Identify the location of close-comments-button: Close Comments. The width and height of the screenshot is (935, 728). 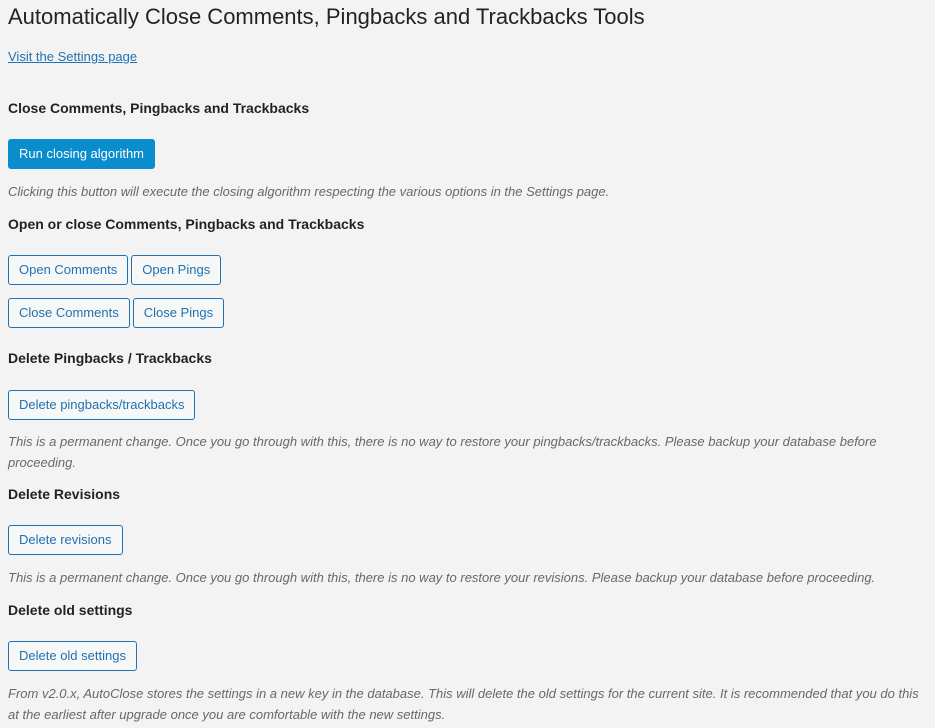
(69, 313).